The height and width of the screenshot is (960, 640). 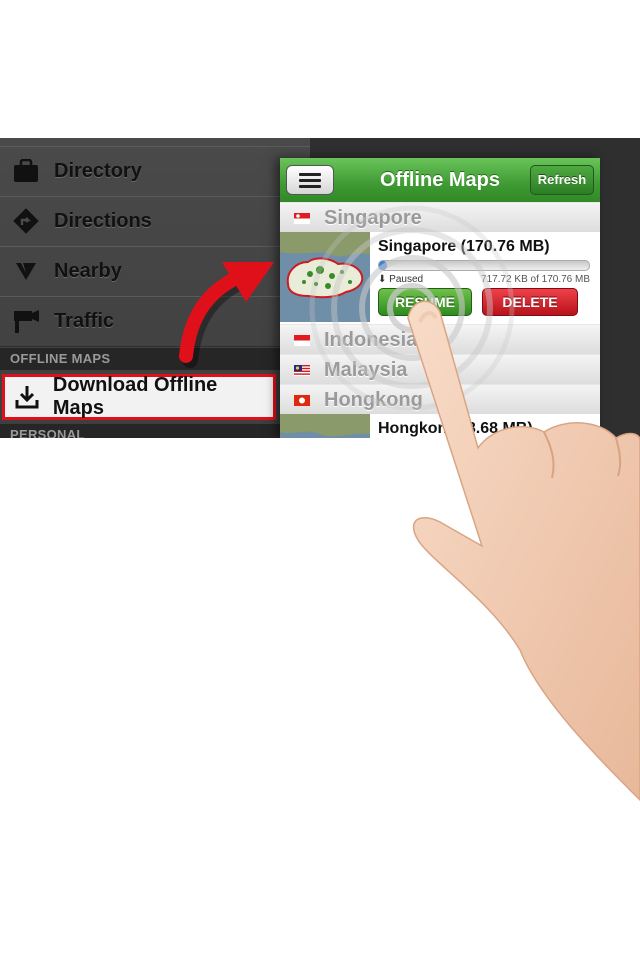 I want to click on download-arrow-icon: ⬇, so click(x=382, y=279).